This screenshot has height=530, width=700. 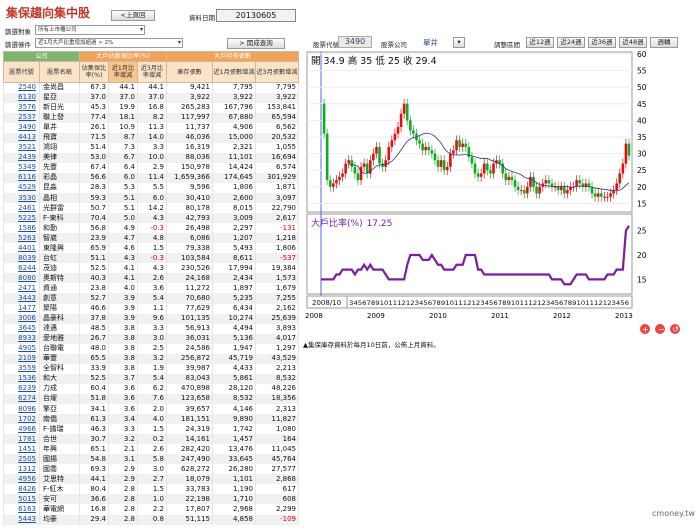 I want to click on stock-code-link: 4905, so click(x=21, y=348).